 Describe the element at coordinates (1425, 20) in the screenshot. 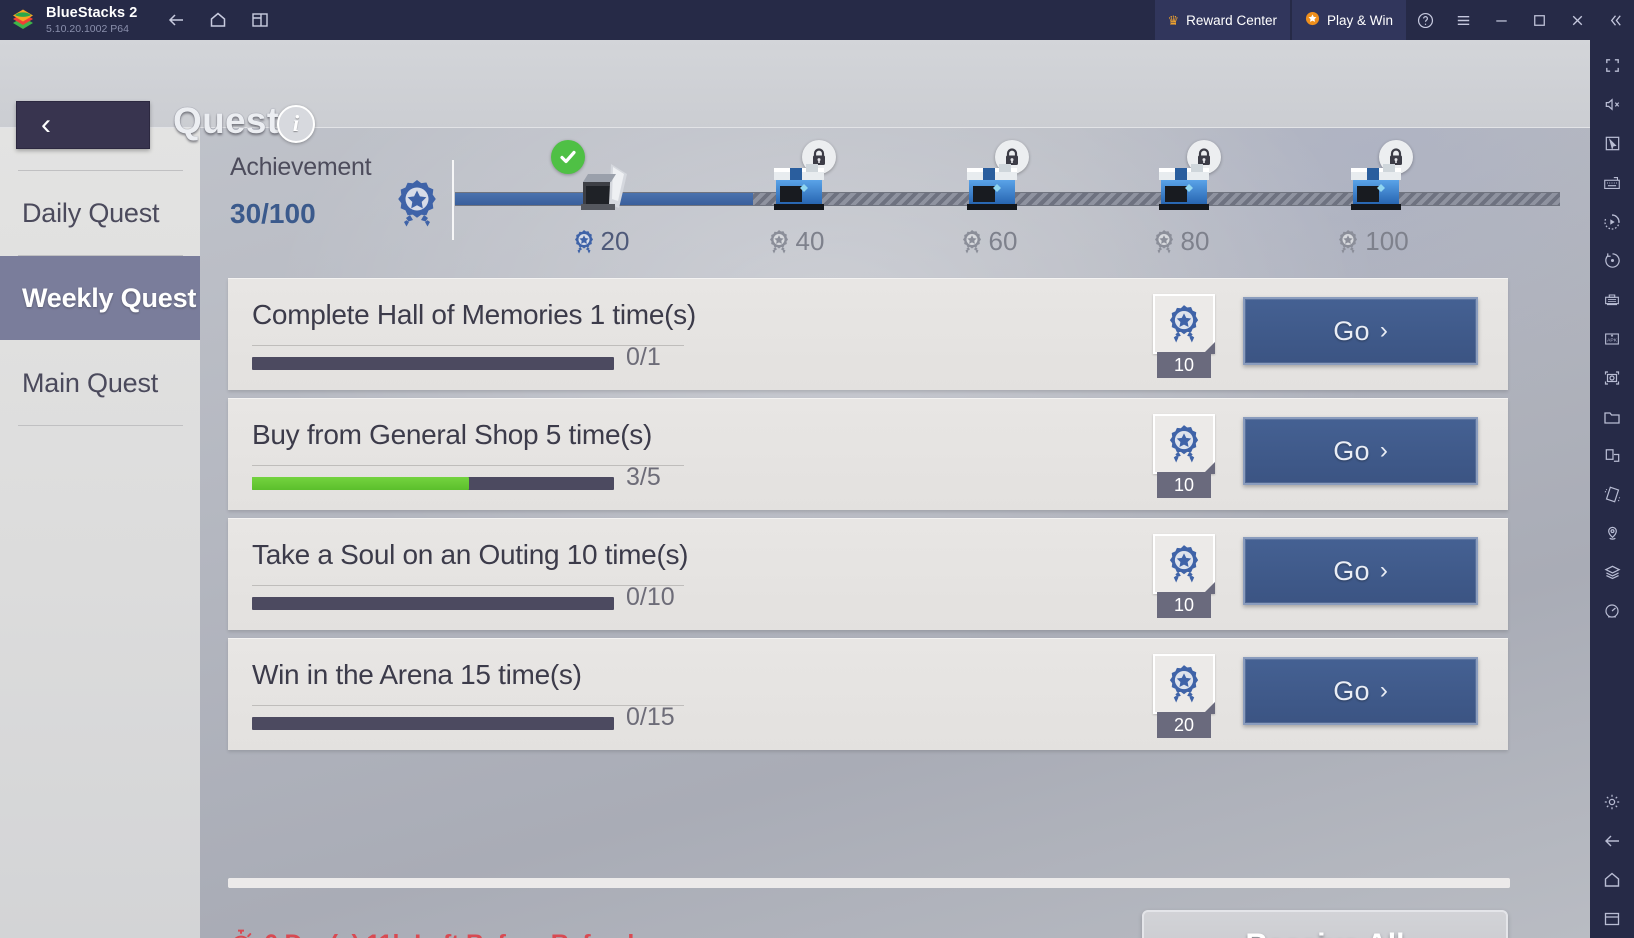

I see `help-icon` at that location.